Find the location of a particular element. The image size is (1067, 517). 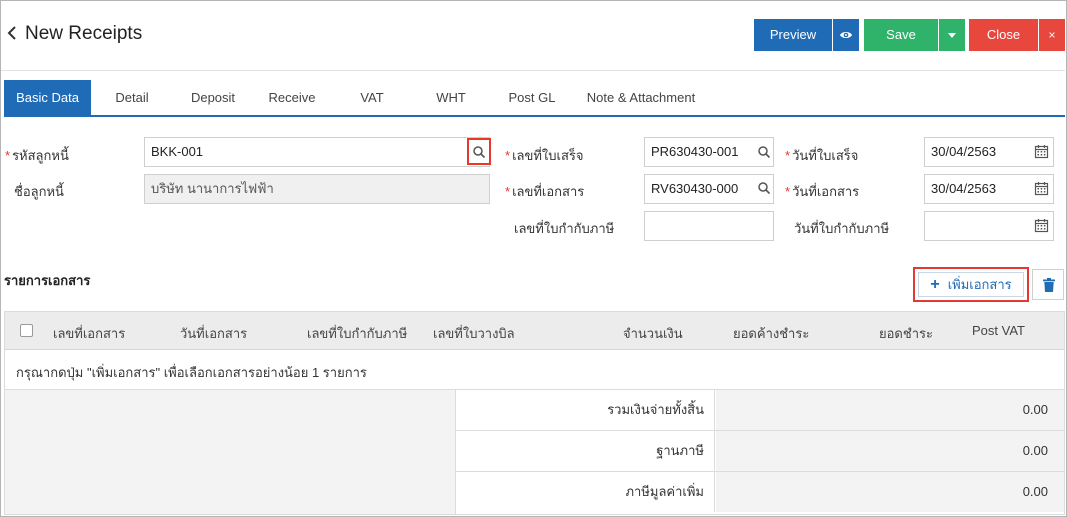

summary-label: ฐานภาษี is located at coordinates (585, 451).